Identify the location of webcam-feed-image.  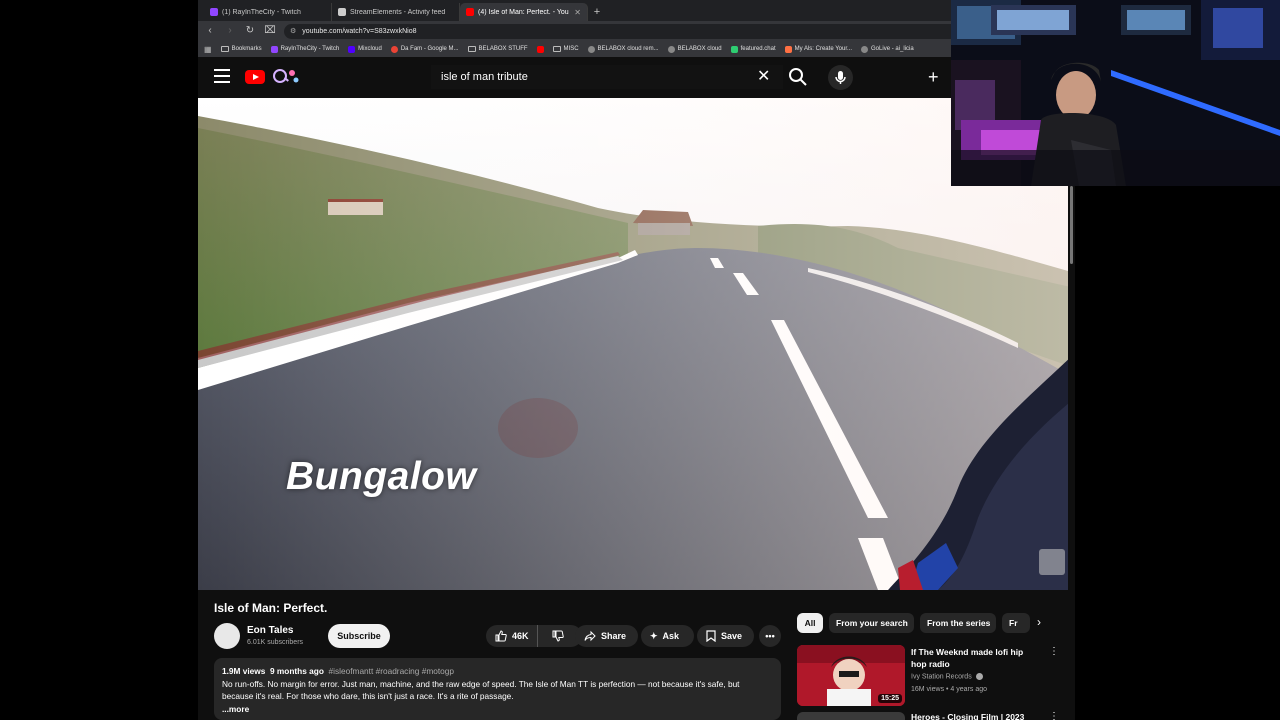
(1115, 93).